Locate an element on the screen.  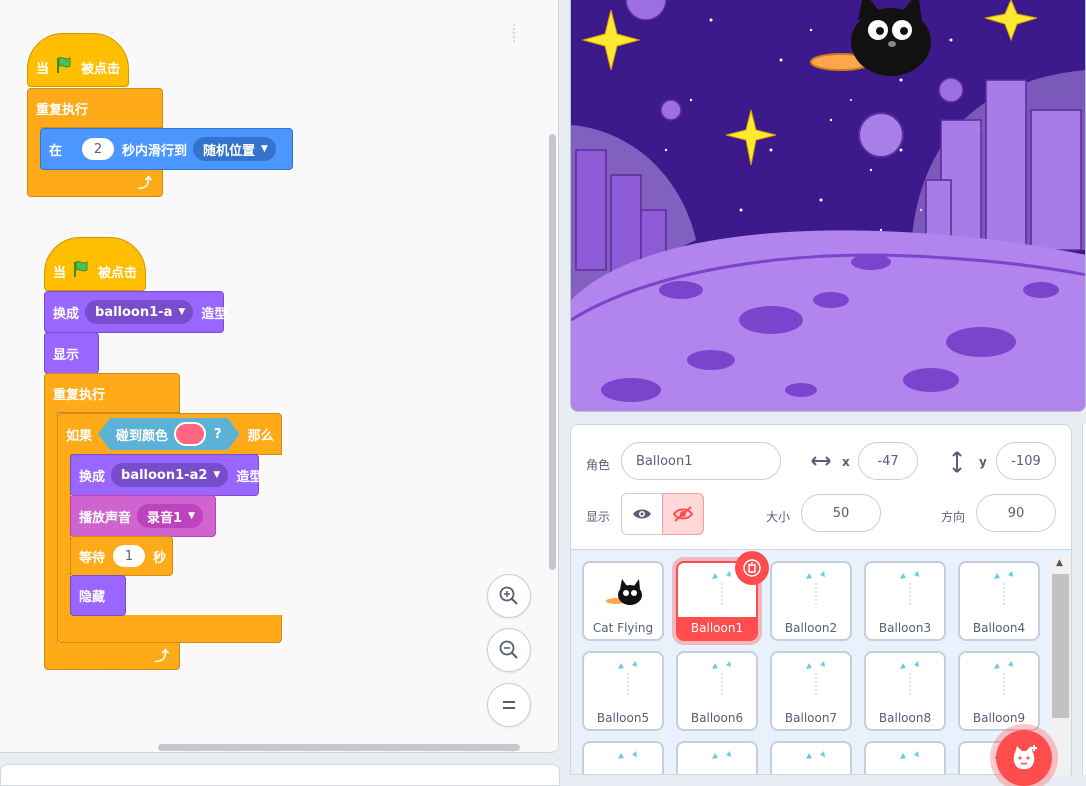
sprite-tile: Balloon6 is located at coordinates (717, 691).